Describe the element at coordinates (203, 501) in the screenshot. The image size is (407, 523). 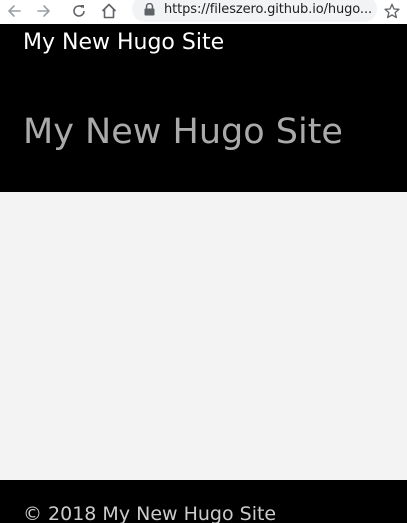
I see `site-footer: © 2018 My New Hugo Site` at that location.